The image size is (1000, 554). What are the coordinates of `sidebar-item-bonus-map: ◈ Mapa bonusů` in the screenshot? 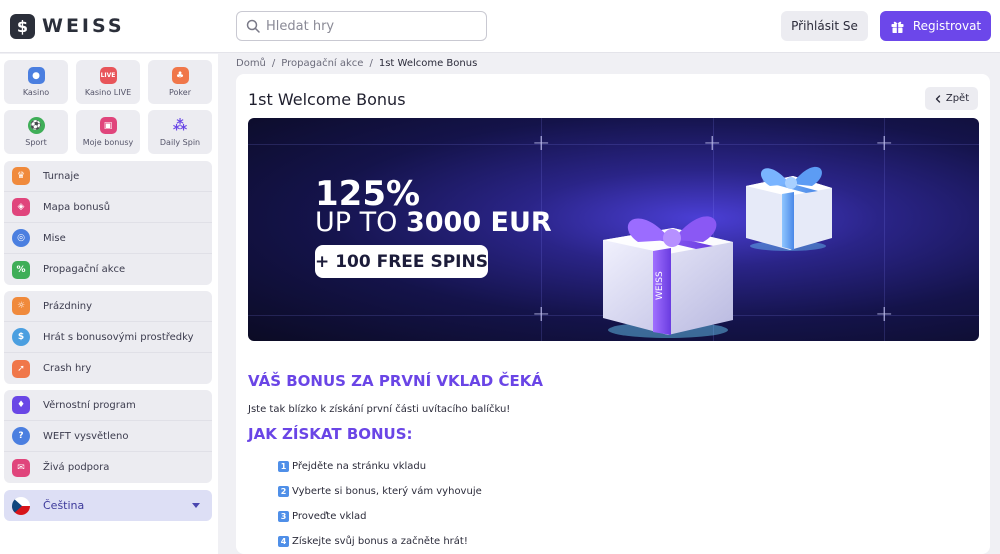 It's located at (108, 207).